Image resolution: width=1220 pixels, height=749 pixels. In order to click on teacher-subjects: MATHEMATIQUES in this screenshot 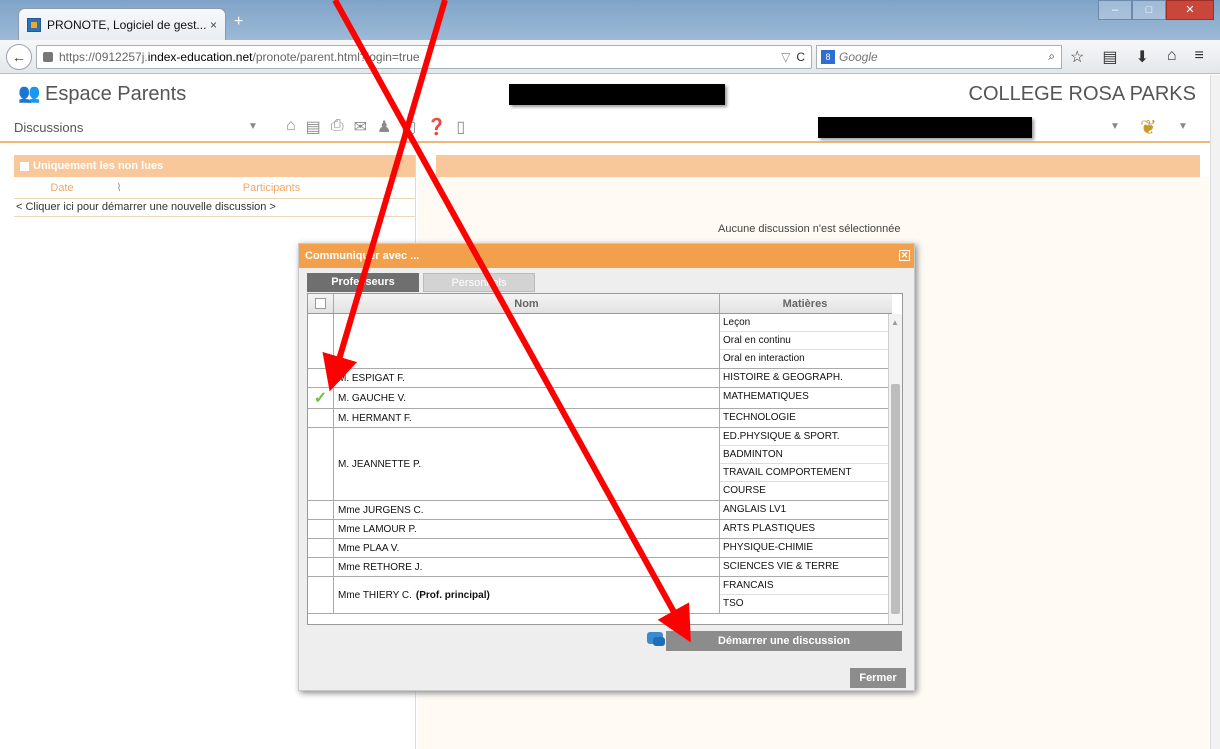, I will do `click(804, 398)`.